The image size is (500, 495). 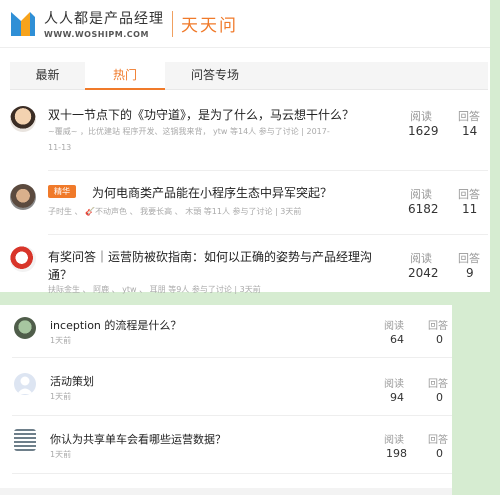 What do you see at coordinates (115, 325) in the screenshot?
I see `question-title: inception 的流程是什么？` at bounding box center [115, 325].